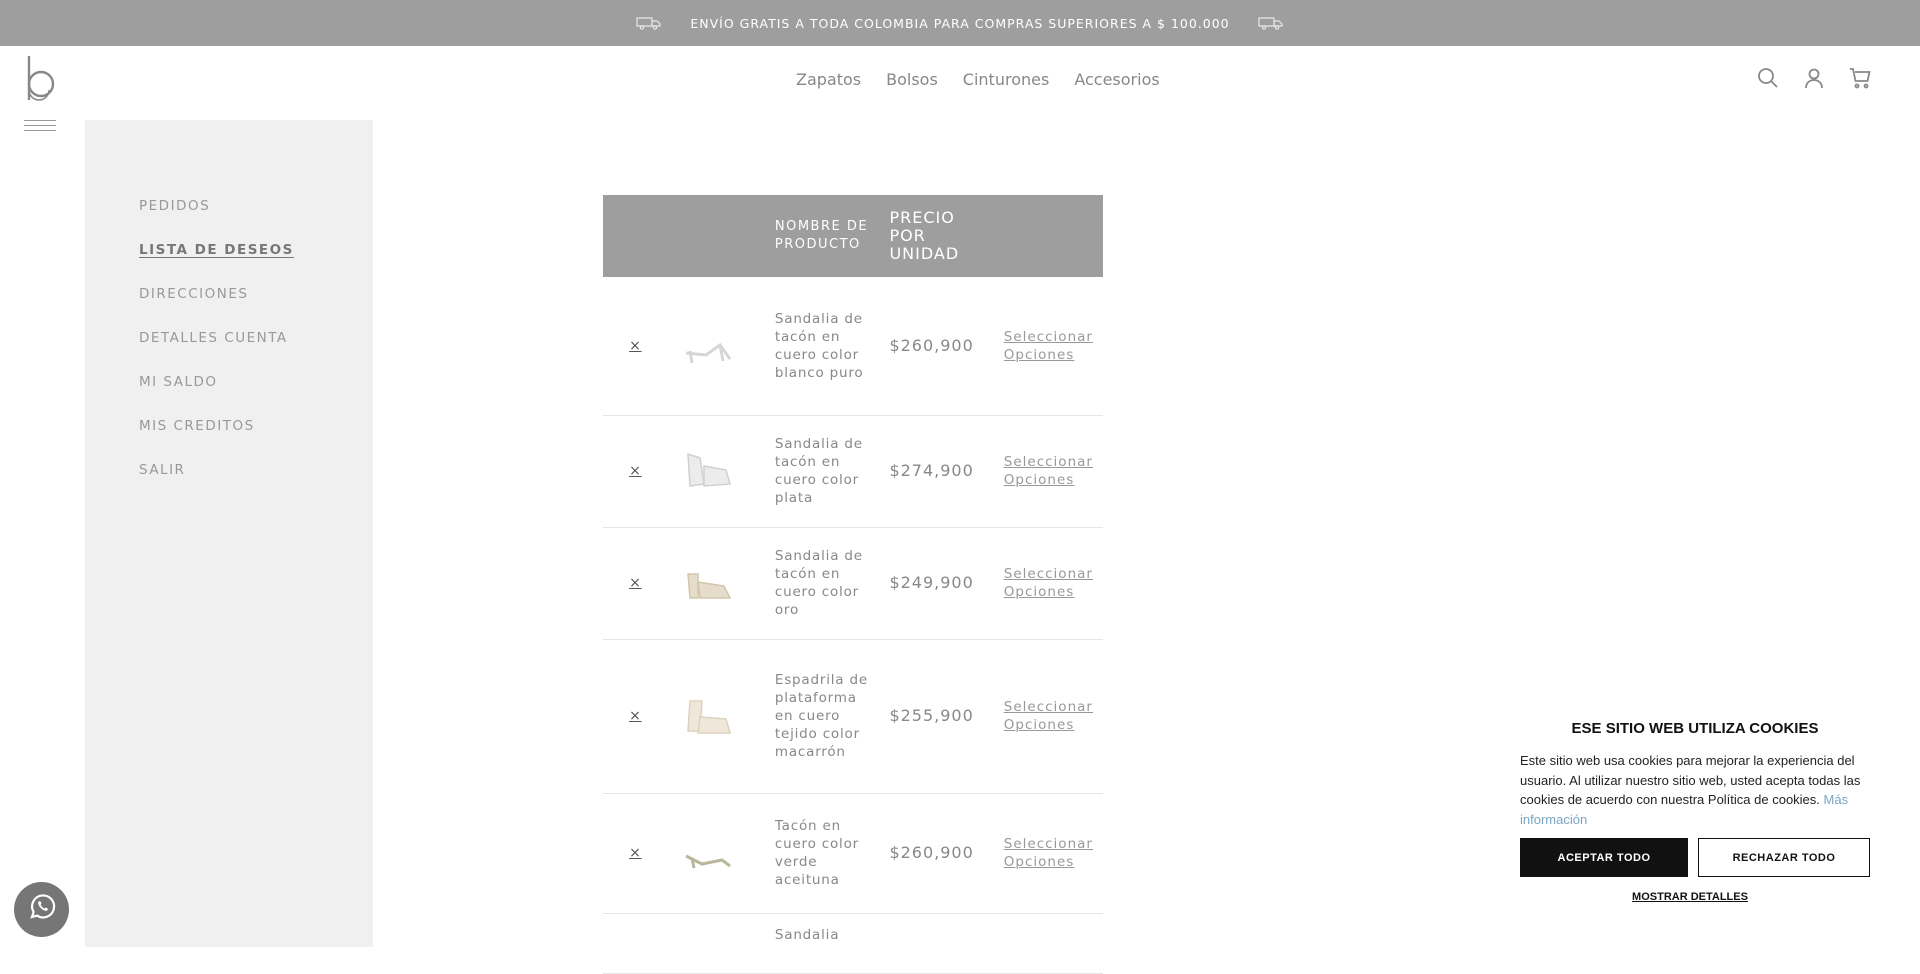  I want to click on product-name: Tacón en cuero color verde aceituna, so click(822, 853).